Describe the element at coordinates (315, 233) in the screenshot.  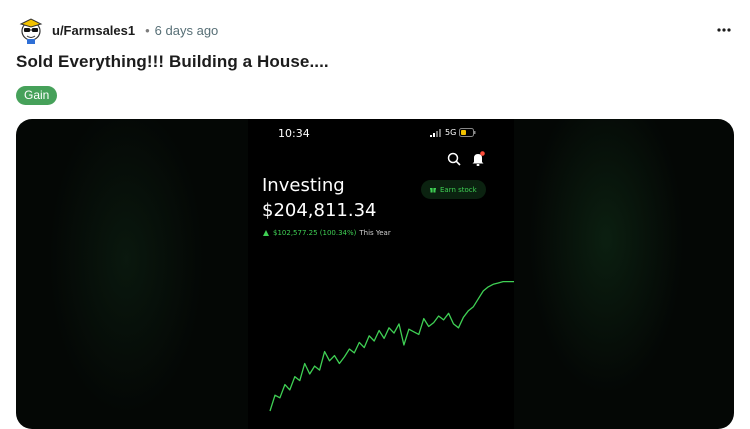
I see `change-amount: $102,577.25 (100.34%)` at that location.